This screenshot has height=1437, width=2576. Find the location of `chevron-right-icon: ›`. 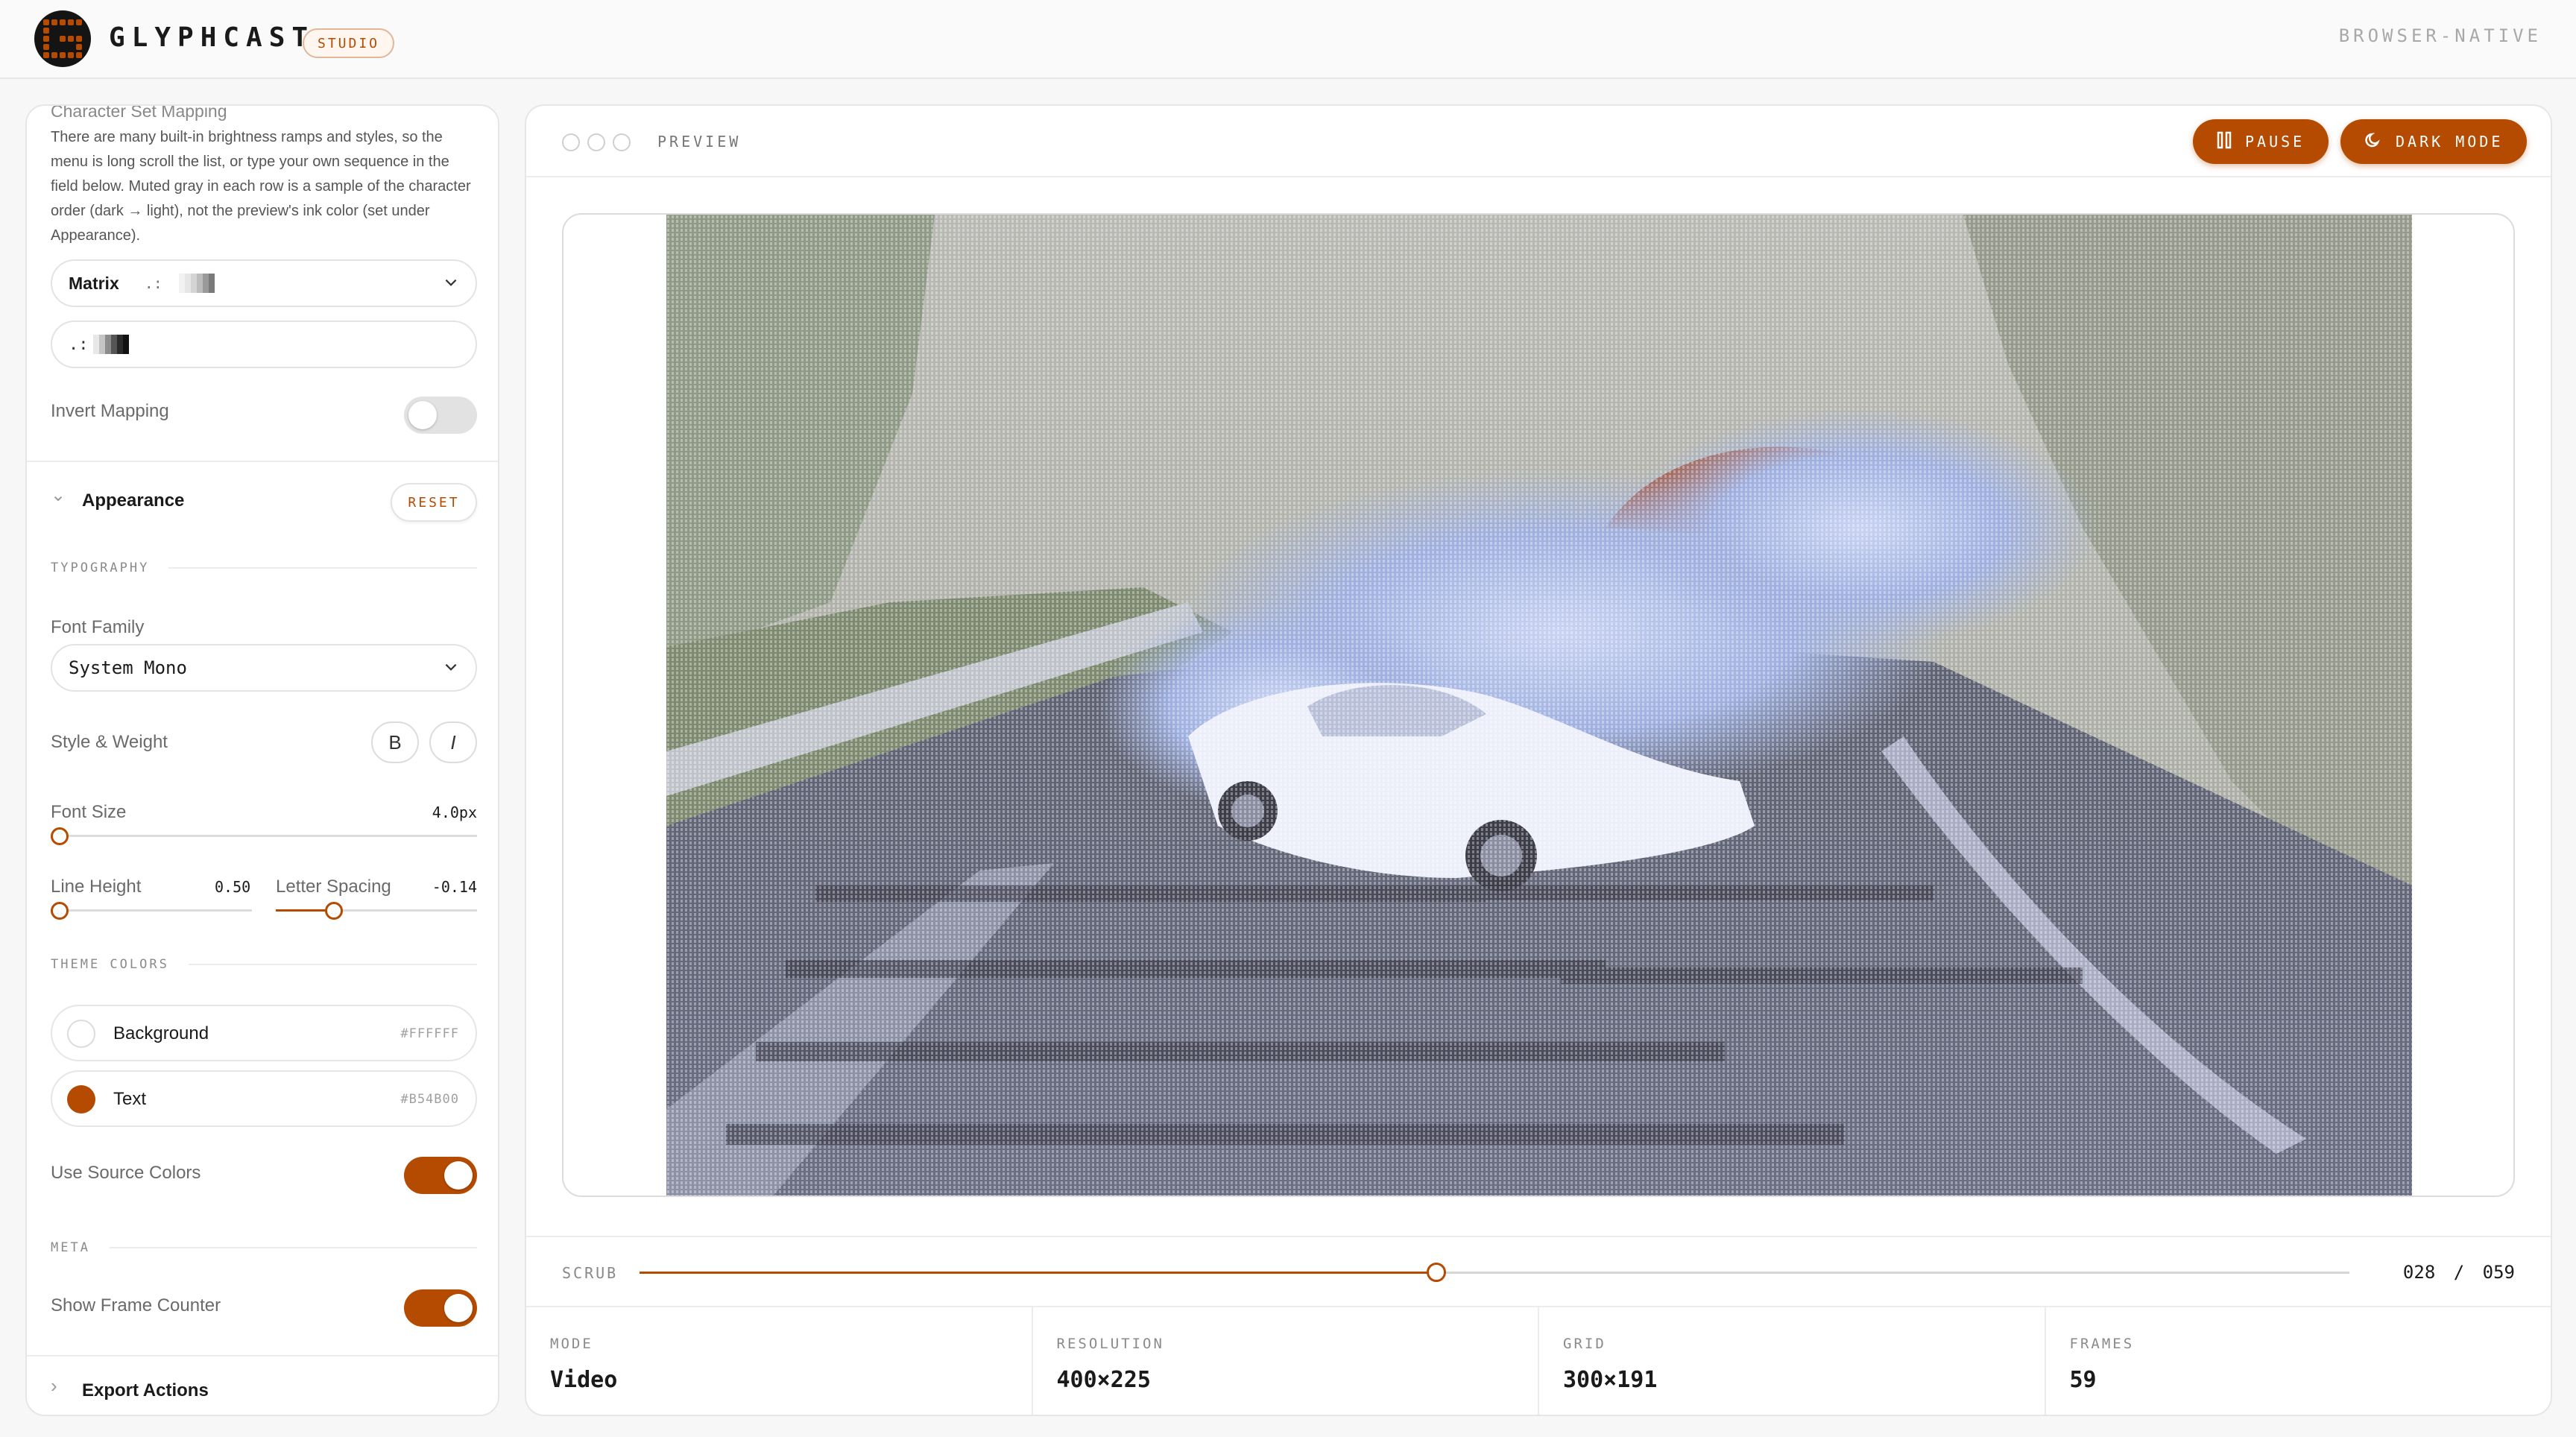

chevron-right-icon: › is located at coordinates (54, 1385).